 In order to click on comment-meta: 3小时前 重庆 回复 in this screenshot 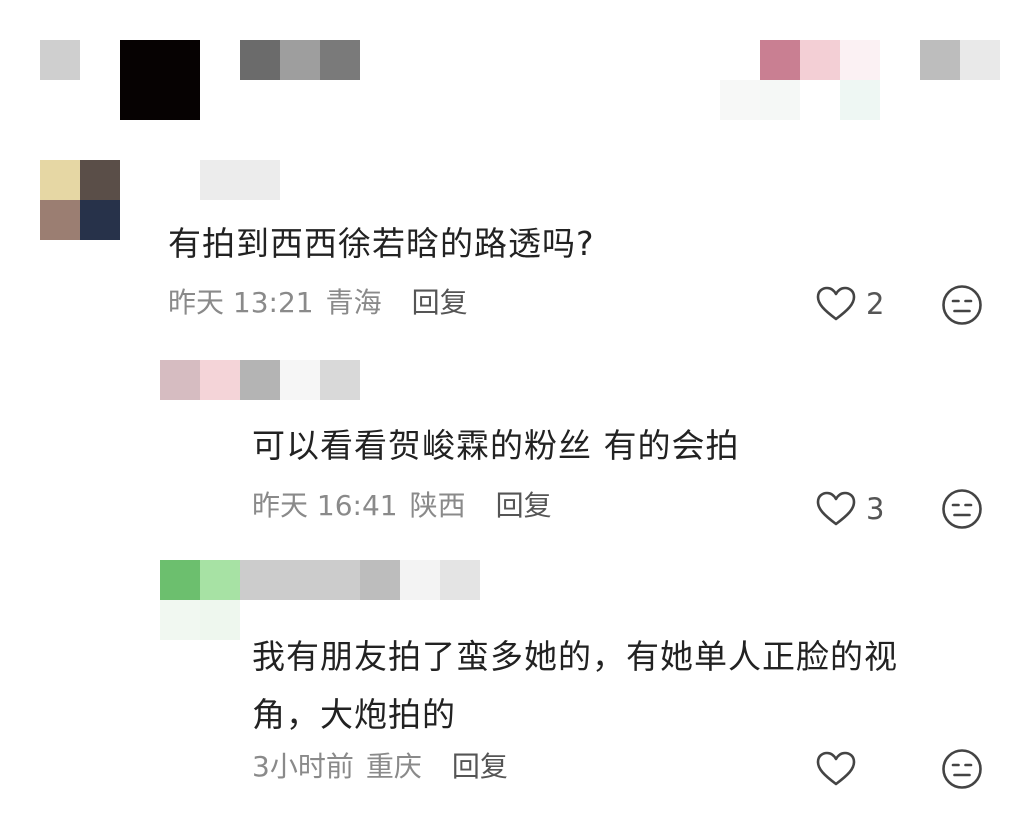, I will do `click(380, 767)`.